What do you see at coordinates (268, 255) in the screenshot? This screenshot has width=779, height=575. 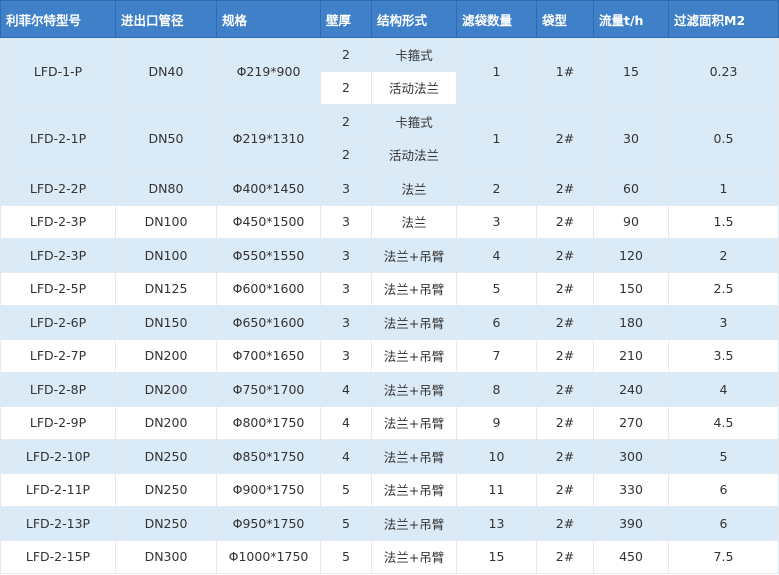 I see `cell-spec: Φ550*1550` at bounding box center [268, 255].